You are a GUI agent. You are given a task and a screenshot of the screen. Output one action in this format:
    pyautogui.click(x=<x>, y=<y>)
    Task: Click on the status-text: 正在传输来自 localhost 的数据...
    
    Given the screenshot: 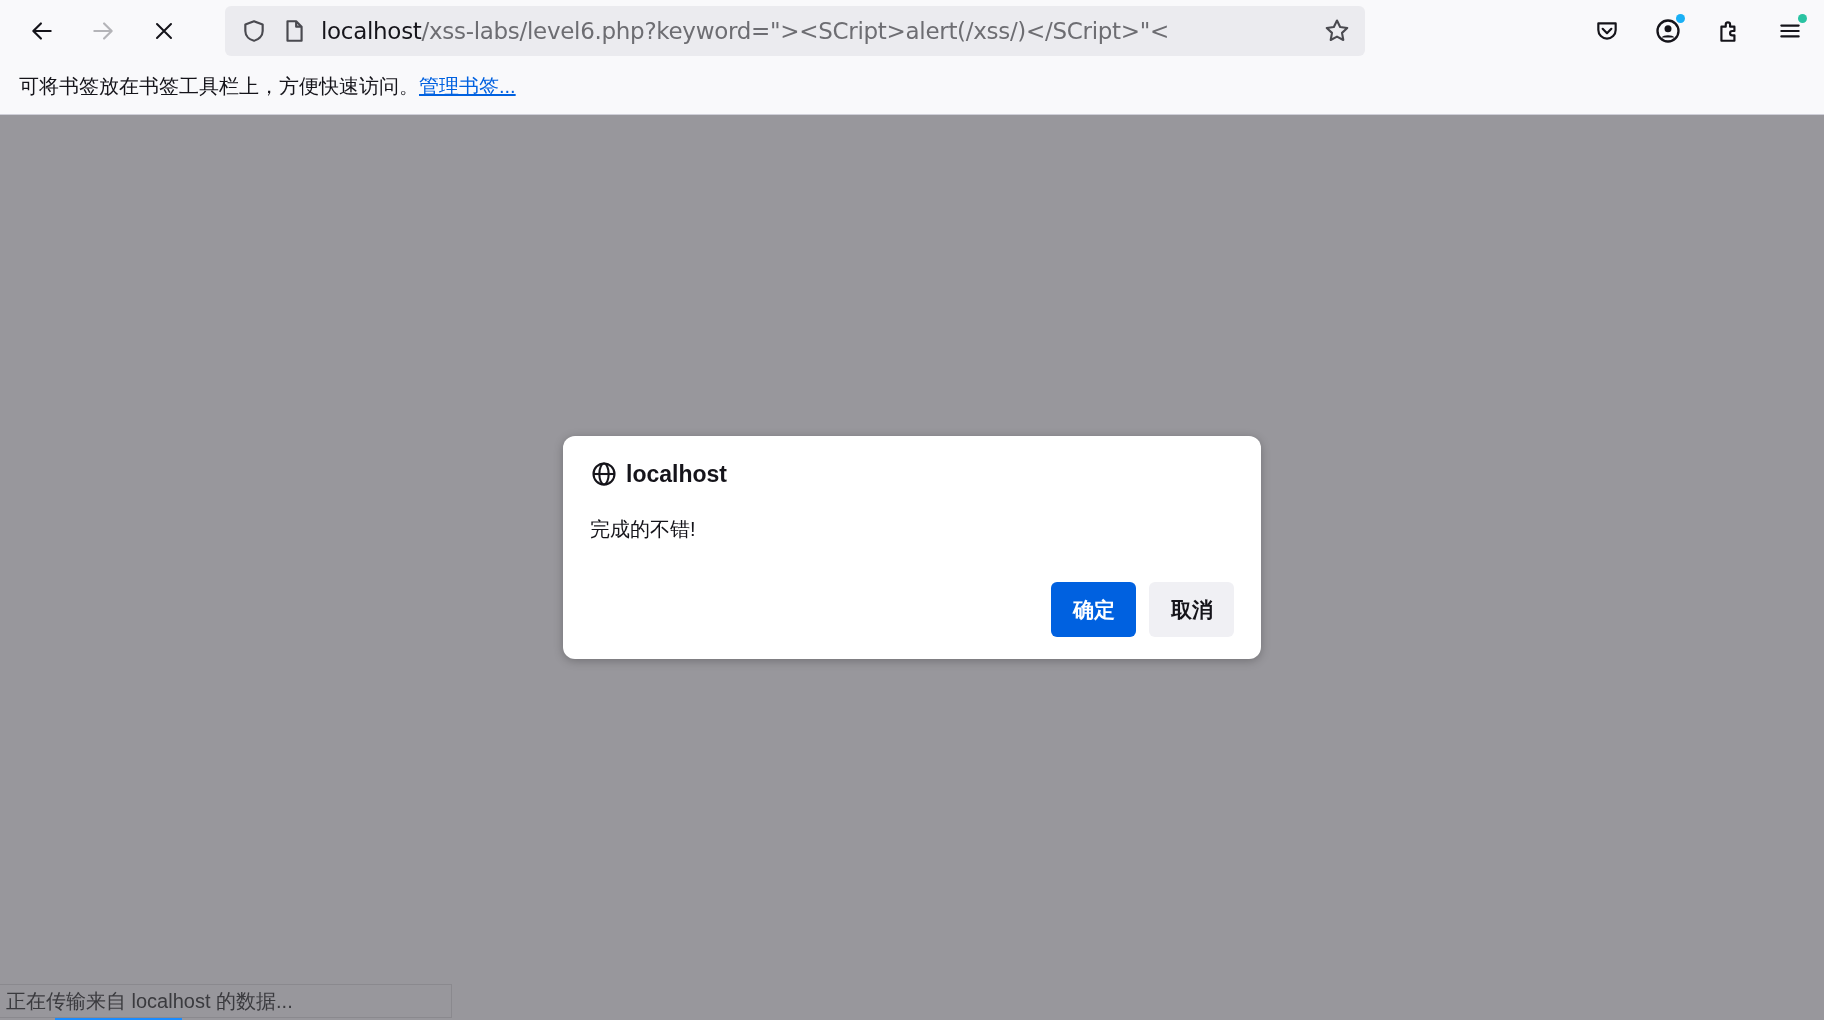 What is the action you would take?
    pyautogui.click(x=226, y=1001)
    